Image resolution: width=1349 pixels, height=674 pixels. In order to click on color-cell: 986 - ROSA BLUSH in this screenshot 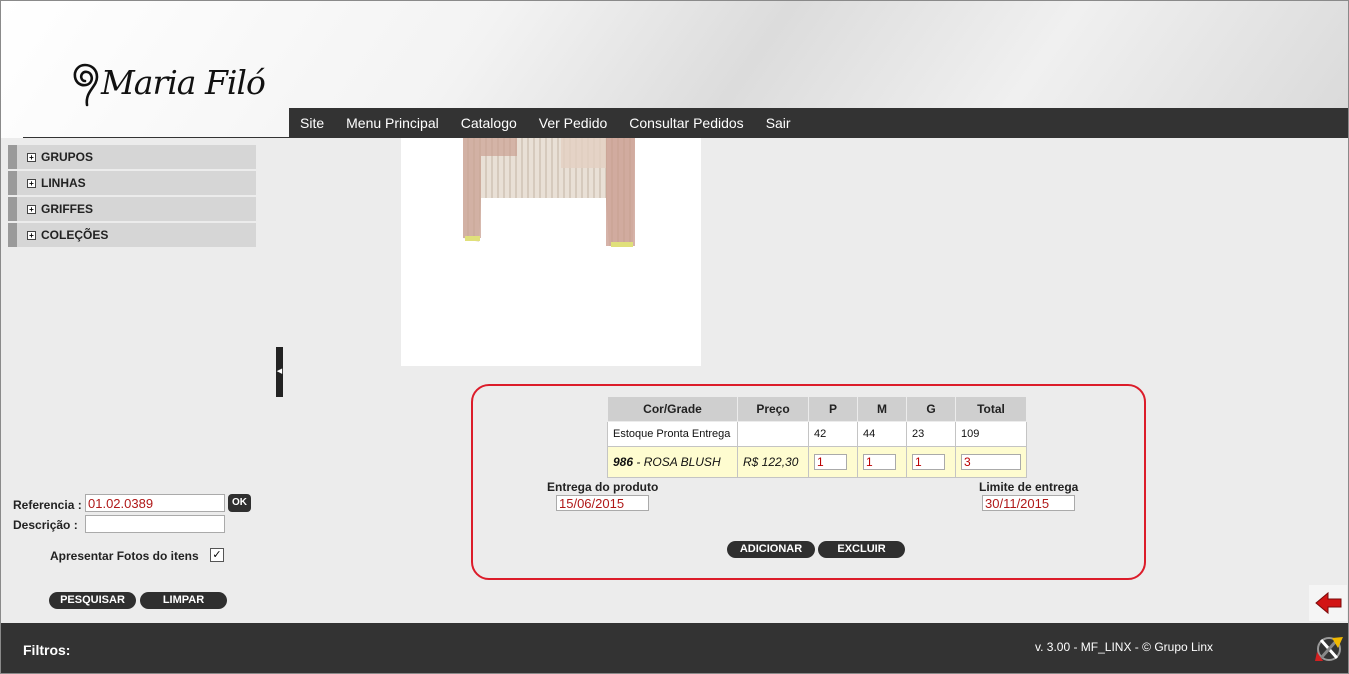, I will do `click(672, 462)`.